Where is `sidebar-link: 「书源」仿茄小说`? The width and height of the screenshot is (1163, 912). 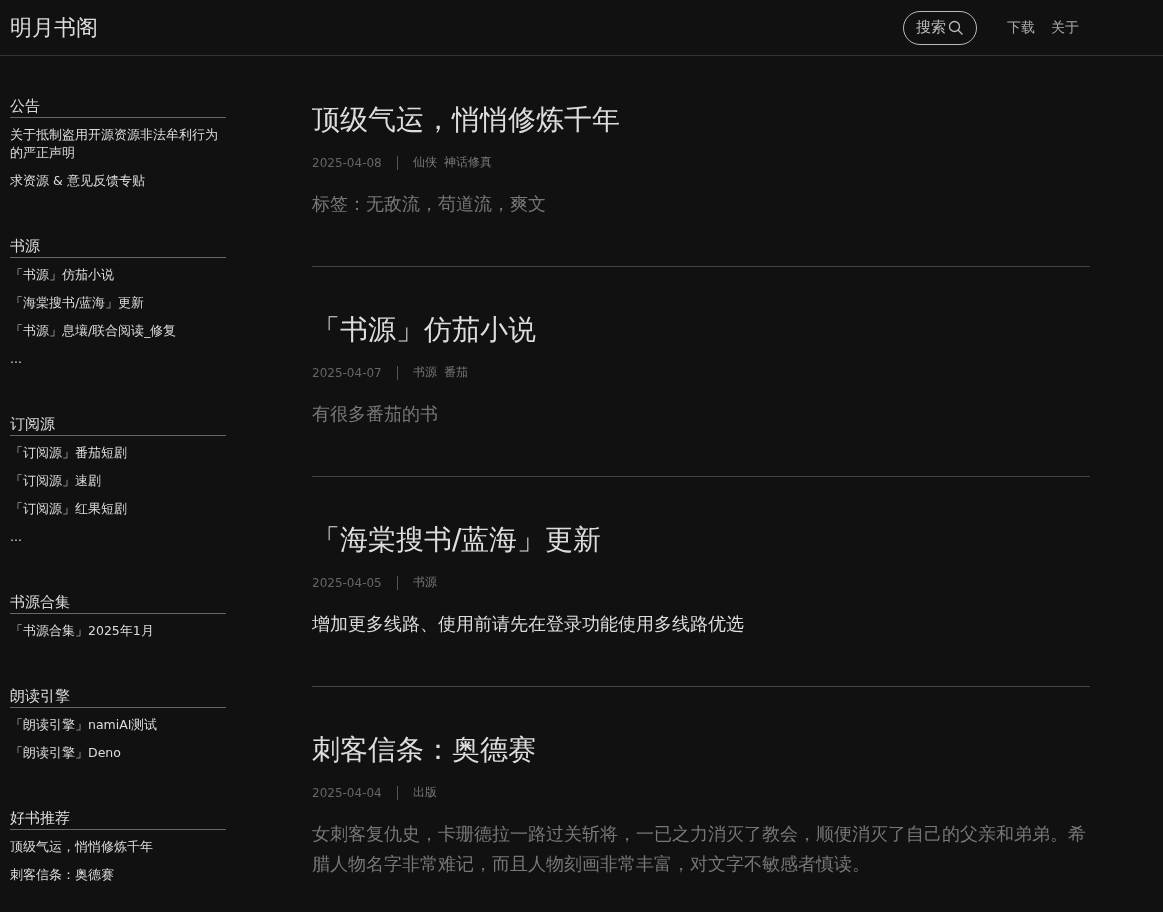 sidebar-link: 「书源」仿茄小说 is located at coordinates (118, 275).